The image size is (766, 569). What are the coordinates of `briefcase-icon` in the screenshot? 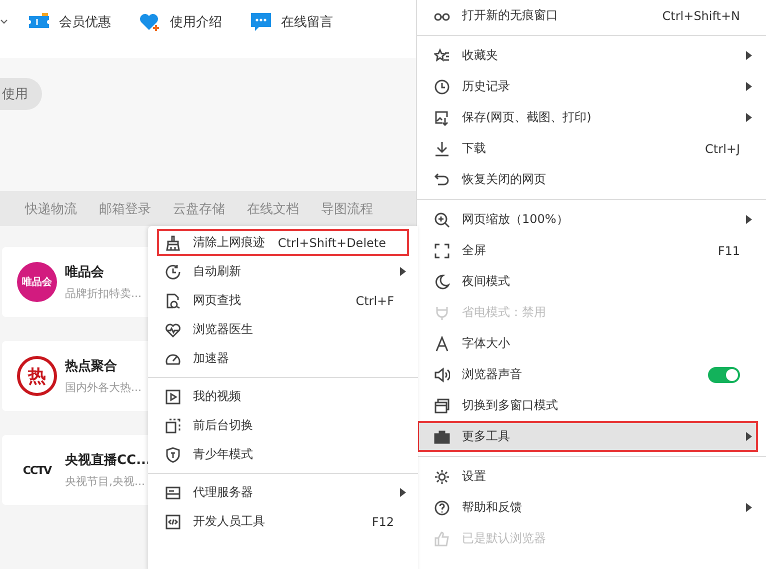 It's located at (442, 436).